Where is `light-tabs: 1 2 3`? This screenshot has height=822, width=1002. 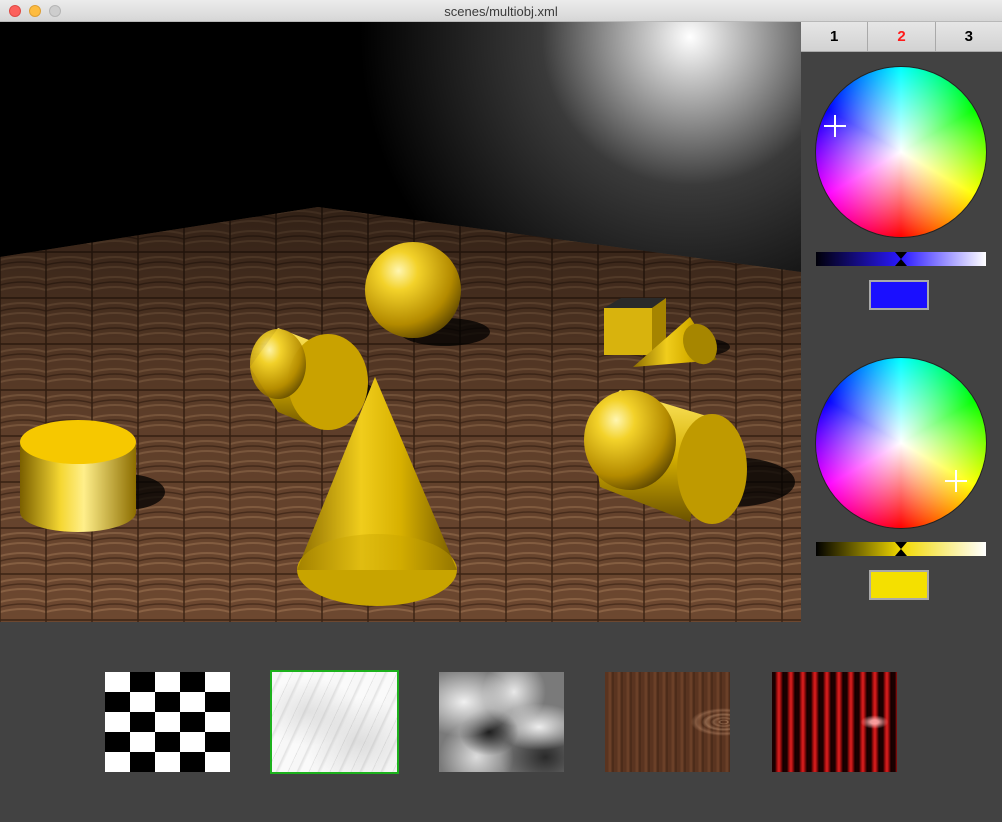 light-tabs: 1 2 3 is located at coordinates (901, 37).